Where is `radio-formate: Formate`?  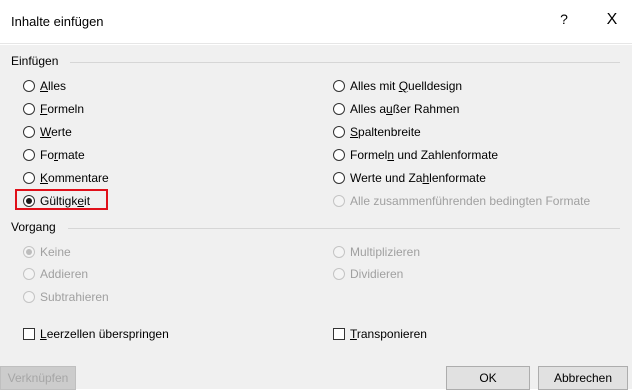 radio-formate: Formate is located at coordinates (54, 155).